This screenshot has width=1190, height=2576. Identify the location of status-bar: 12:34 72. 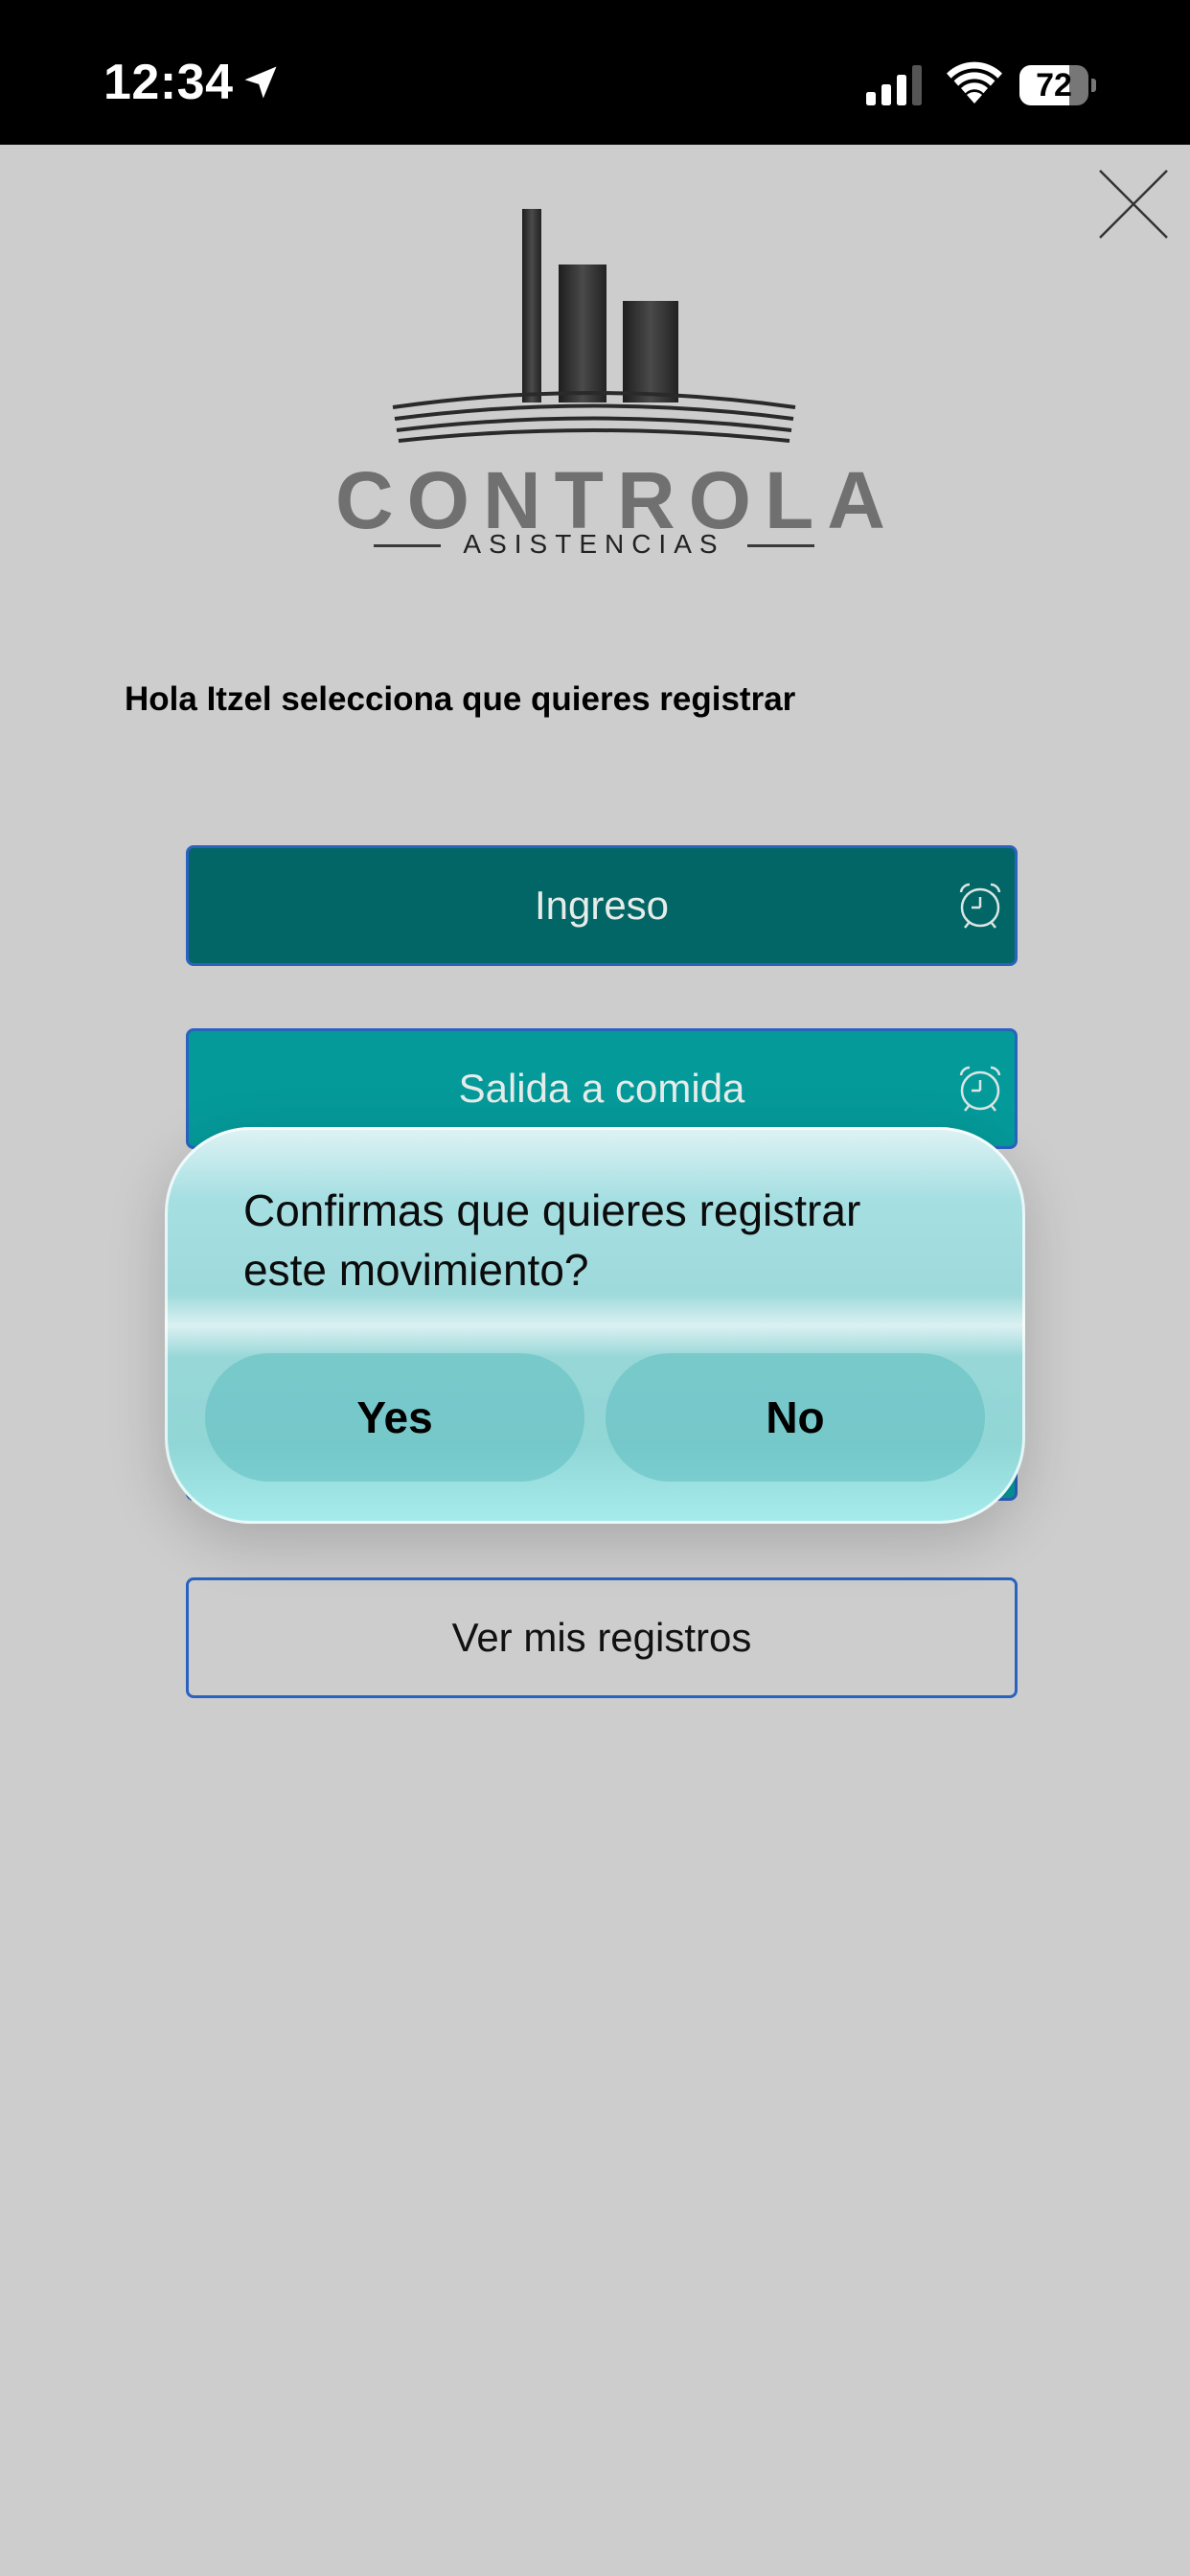
(595, 72).